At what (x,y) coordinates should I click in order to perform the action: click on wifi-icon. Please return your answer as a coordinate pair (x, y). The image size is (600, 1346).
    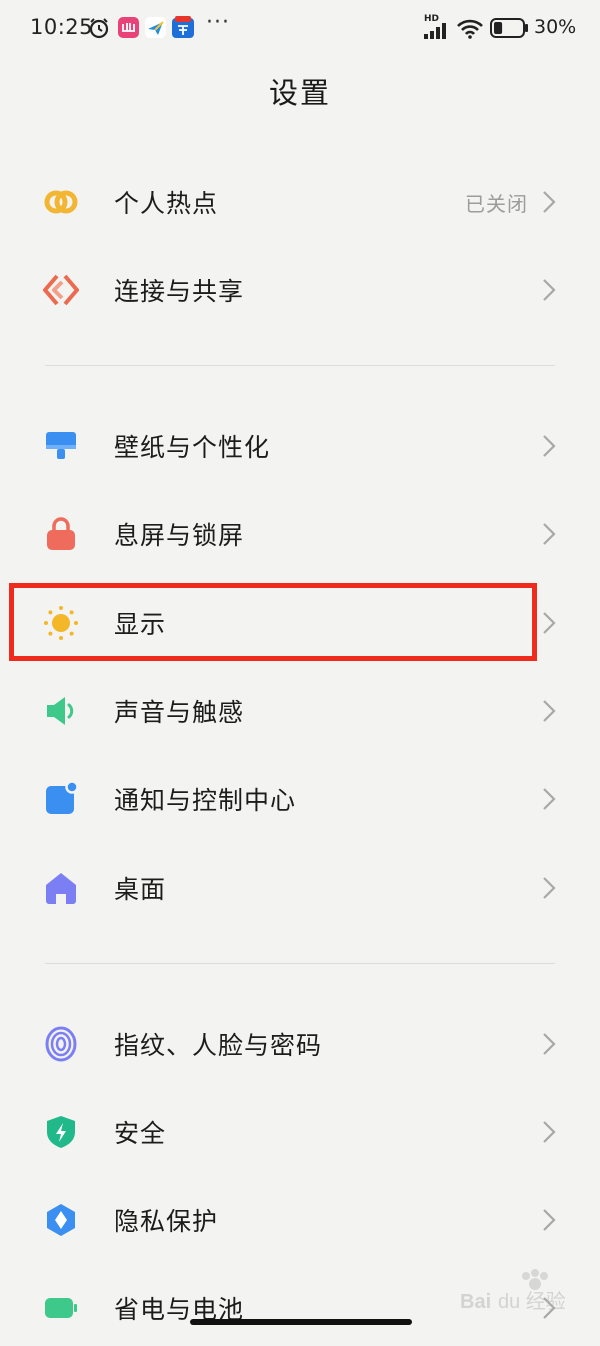
    Looking at the image, I should click on (470, 29).